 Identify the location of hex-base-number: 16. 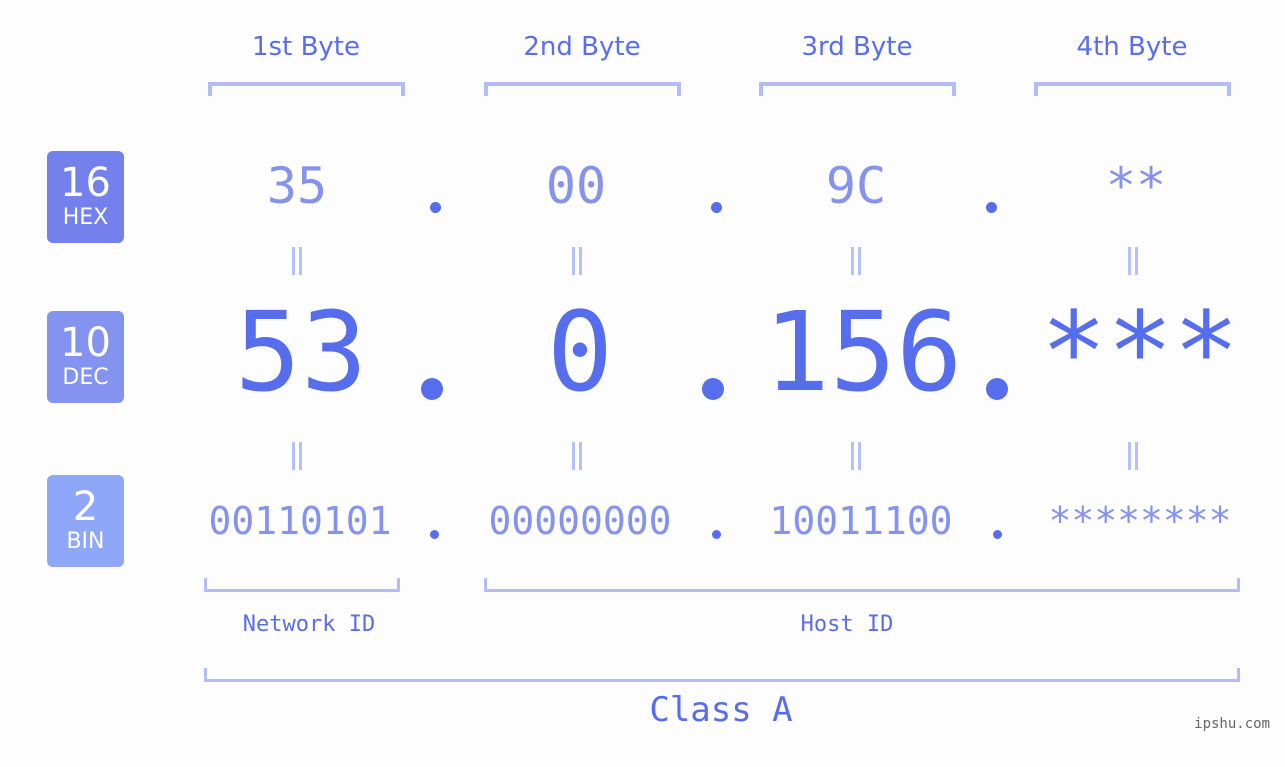
(85, 183).